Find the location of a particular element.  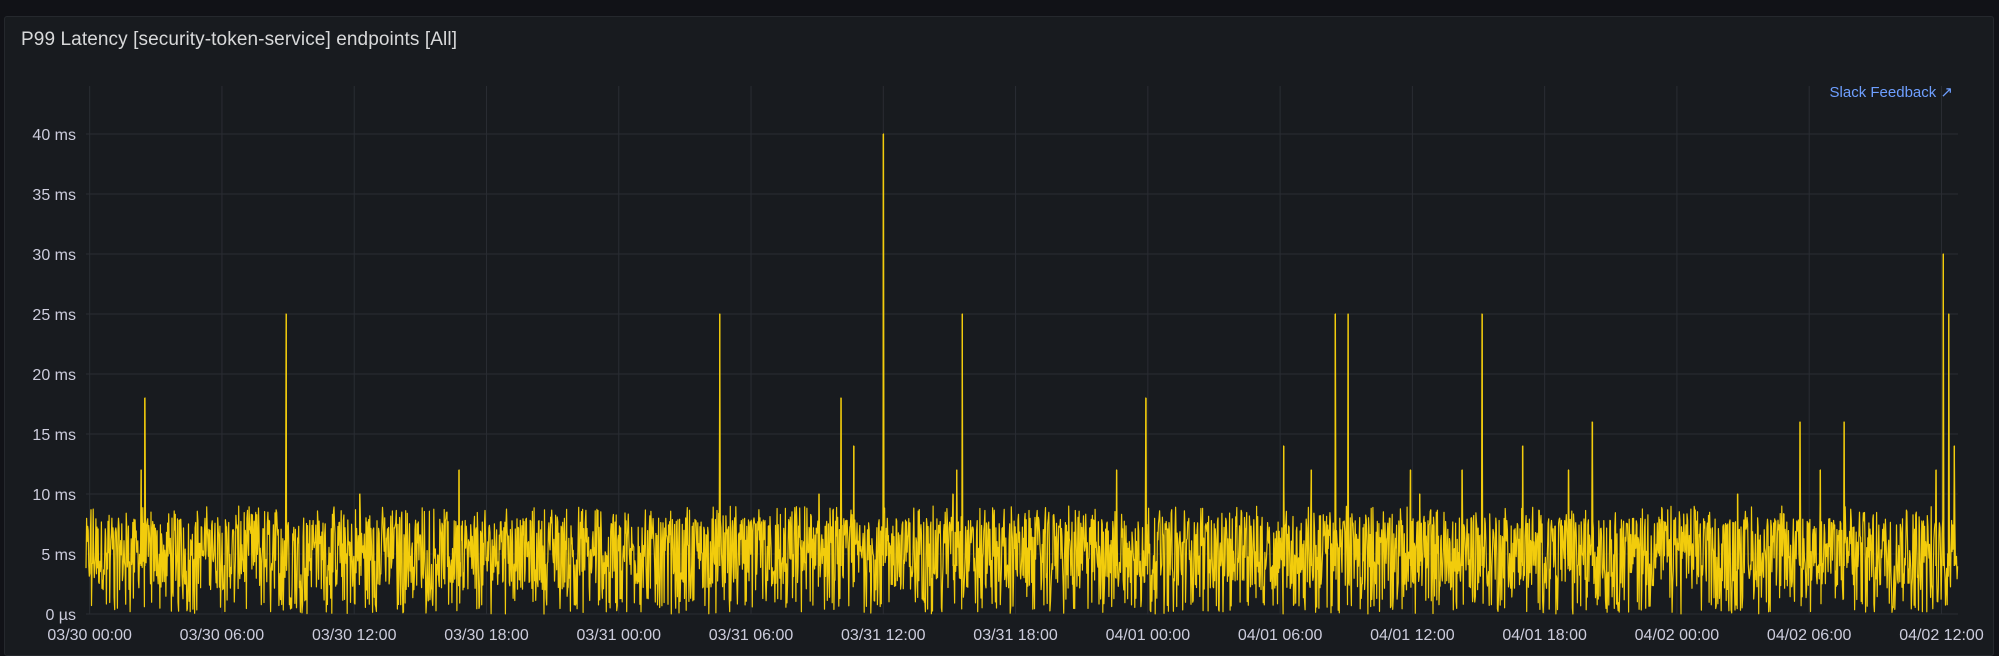

y-tick-label: 35 ms is located at coordinates (54, 195).